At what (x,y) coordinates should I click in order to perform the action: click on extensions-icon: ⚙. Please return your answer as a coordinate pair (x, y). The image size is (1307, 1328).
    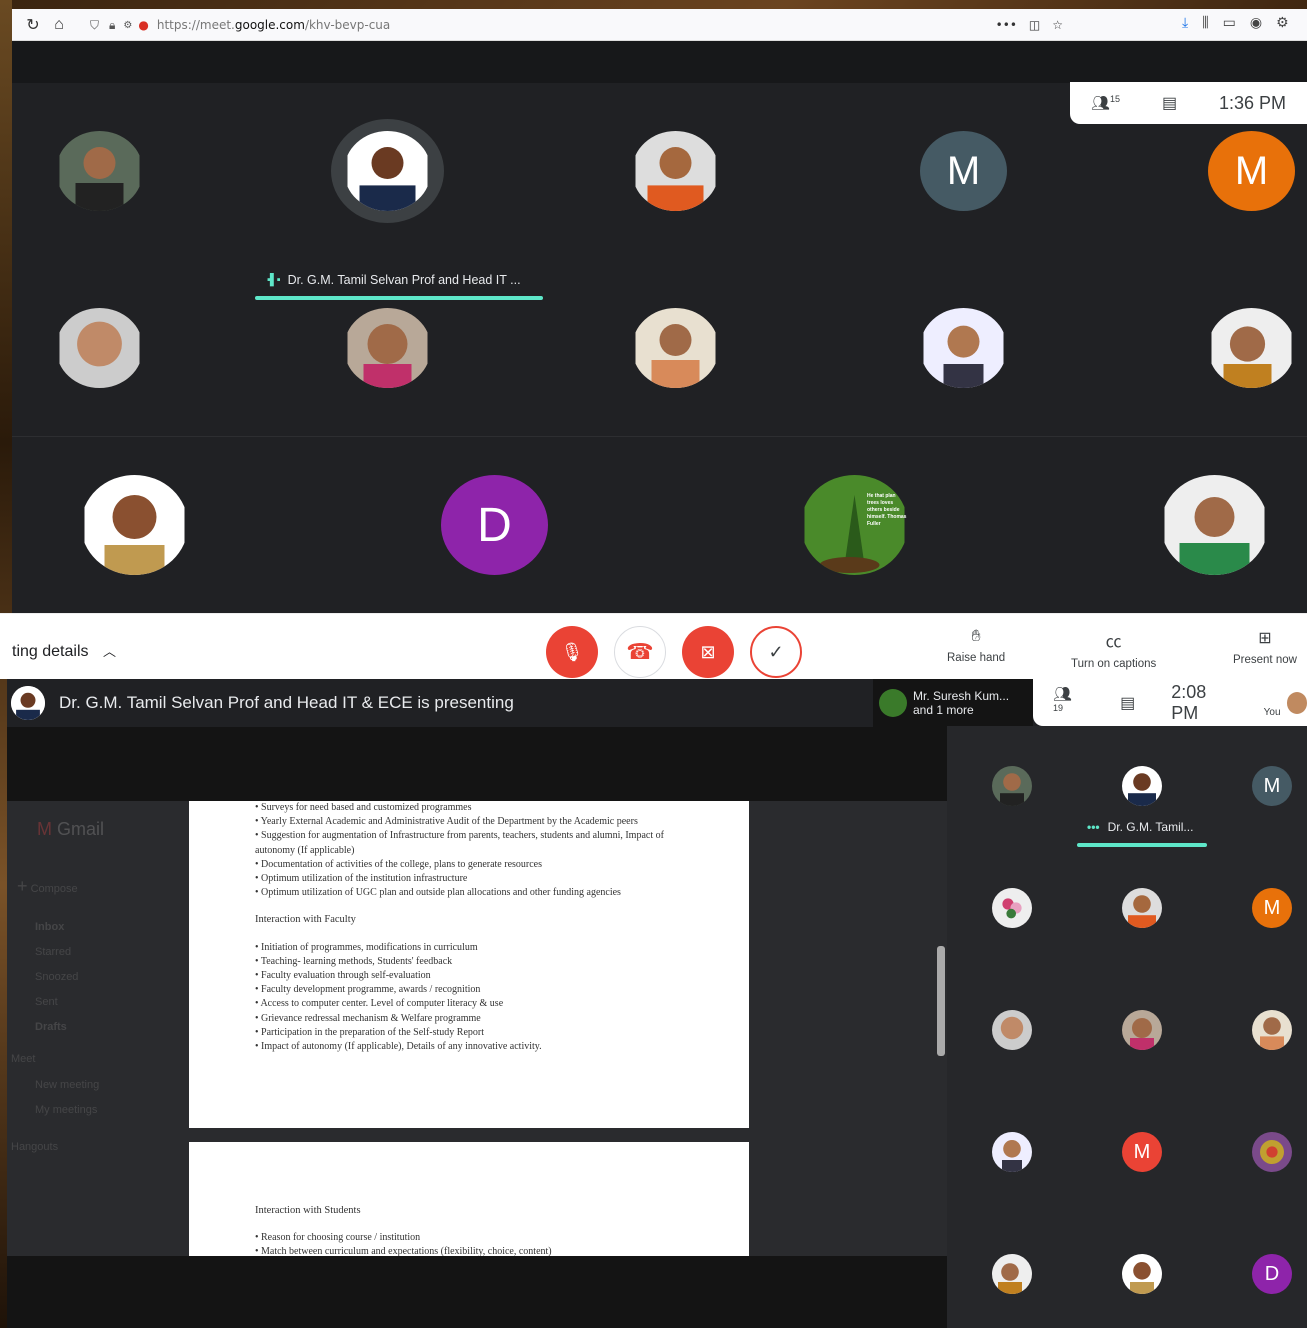
    Looking at the image, I should click on (1282, 22).